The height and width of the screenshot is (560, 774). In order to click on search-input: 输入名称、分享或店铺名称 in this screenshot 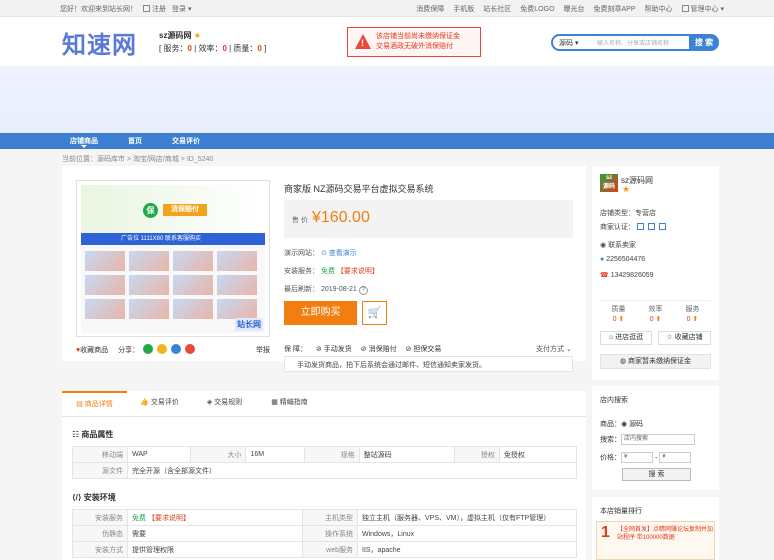, I will do `click(633, 42)`.